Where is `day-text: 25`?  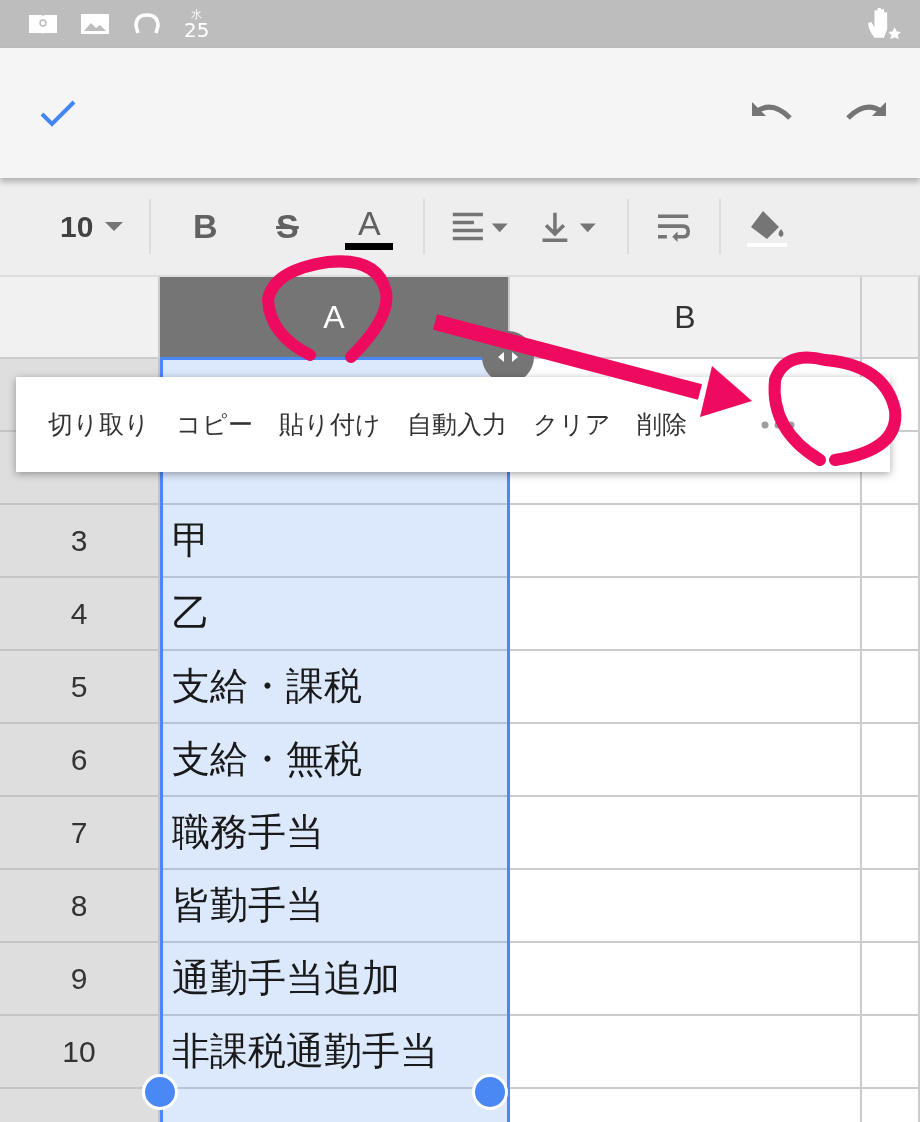 day-text: 25 is located at coordinates (197, 29).